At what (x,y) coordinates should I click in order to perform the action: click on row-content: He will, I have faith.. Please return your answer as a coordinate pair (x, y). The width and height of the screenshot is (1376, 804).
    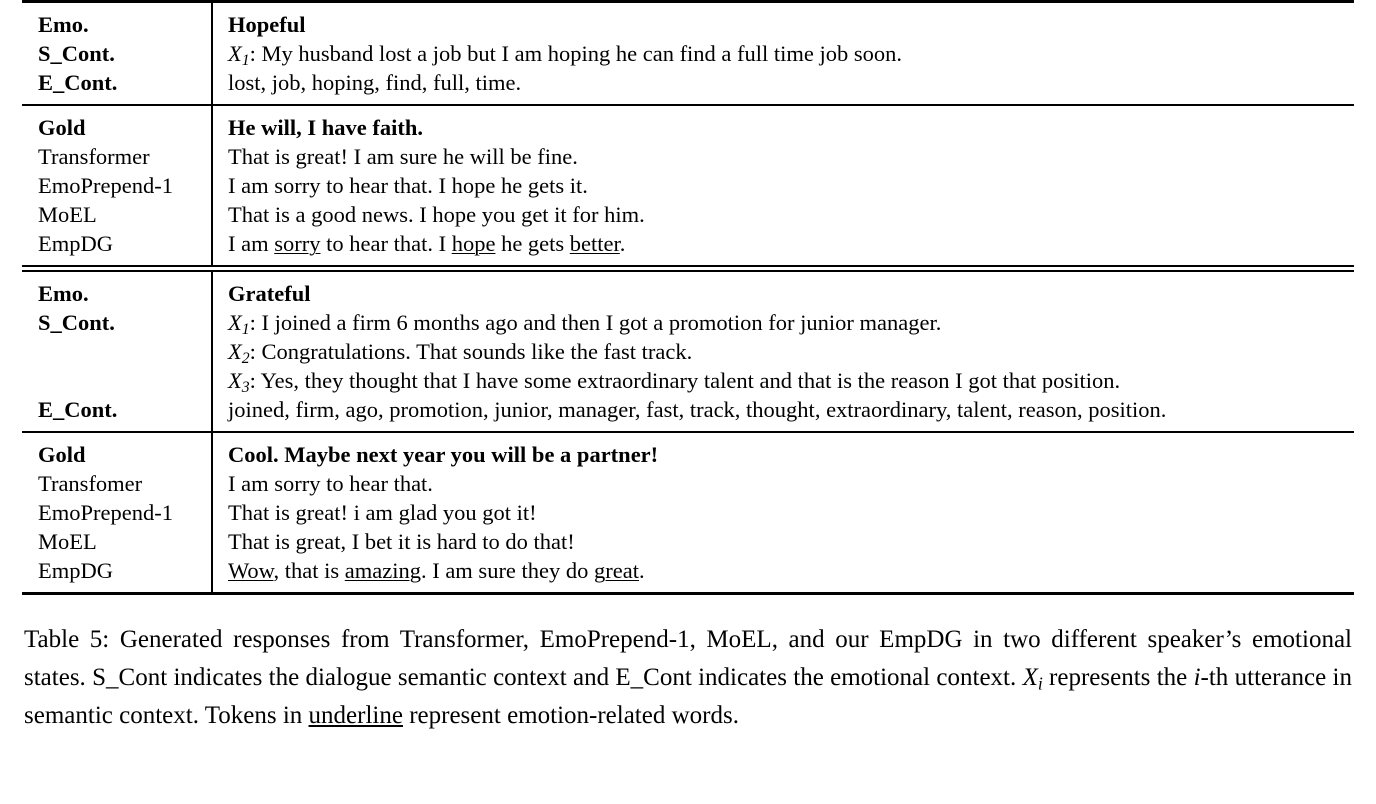
    Looking at the image, I should click on (325, 127).